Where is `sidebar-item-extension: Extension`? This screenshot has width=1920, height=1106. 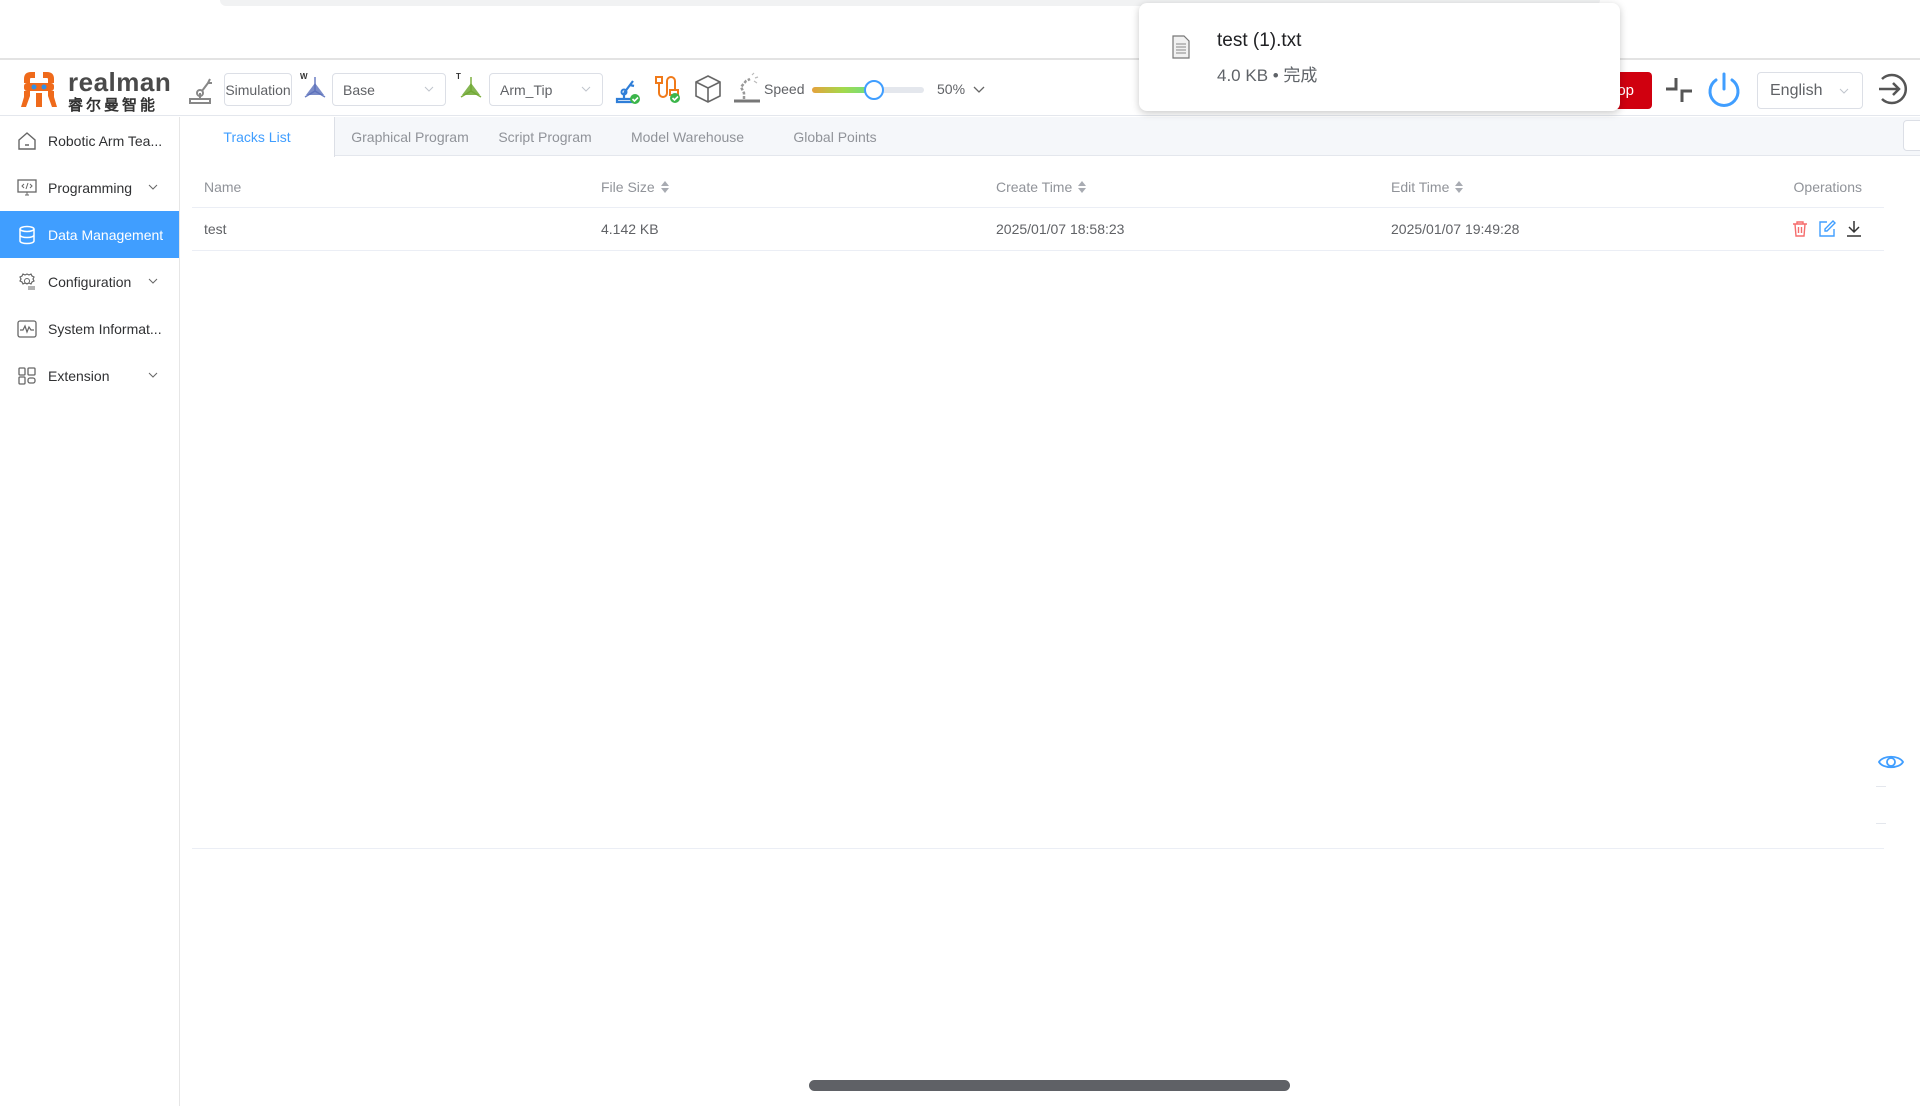
sidebar-item-extension: Extension is located at coordinates (89, 375).